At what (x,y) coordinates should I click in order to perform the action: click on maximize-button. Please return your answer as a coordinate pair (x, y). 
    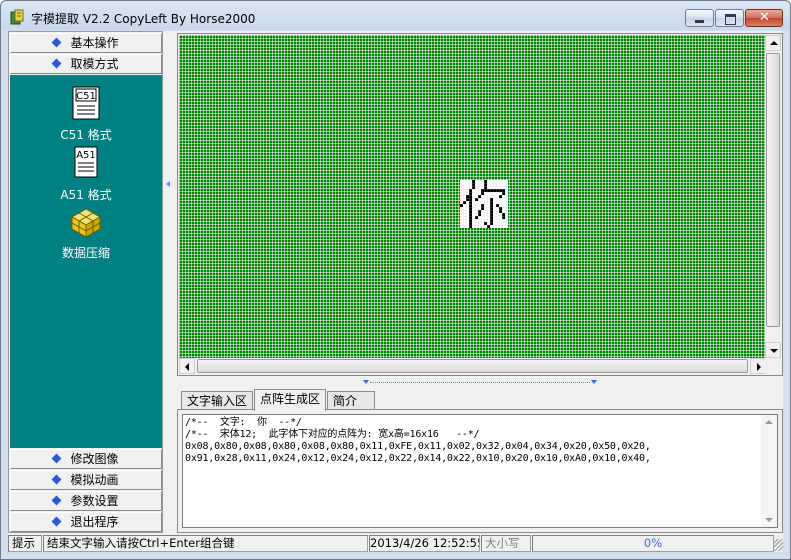
    Looking at the image, I should click on (729, 18).